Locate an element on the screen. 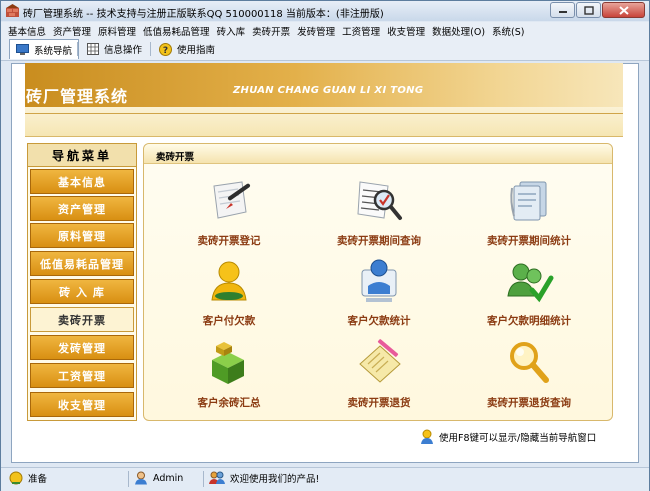 This screenshot has height=491, width=650. user-guide-label: 使用指南 is located at coordinates (196, 50).